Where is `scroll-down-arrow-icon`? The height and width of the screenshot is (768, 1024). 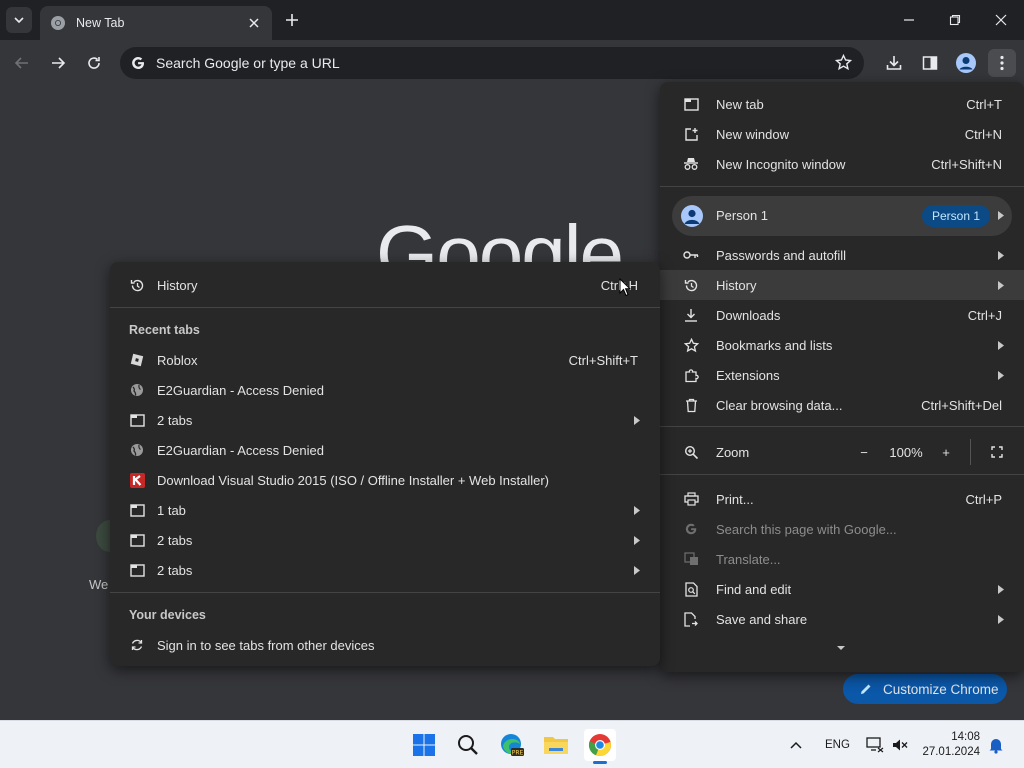
scroll-down-arrow-icon is located at coordinates (841, 648).